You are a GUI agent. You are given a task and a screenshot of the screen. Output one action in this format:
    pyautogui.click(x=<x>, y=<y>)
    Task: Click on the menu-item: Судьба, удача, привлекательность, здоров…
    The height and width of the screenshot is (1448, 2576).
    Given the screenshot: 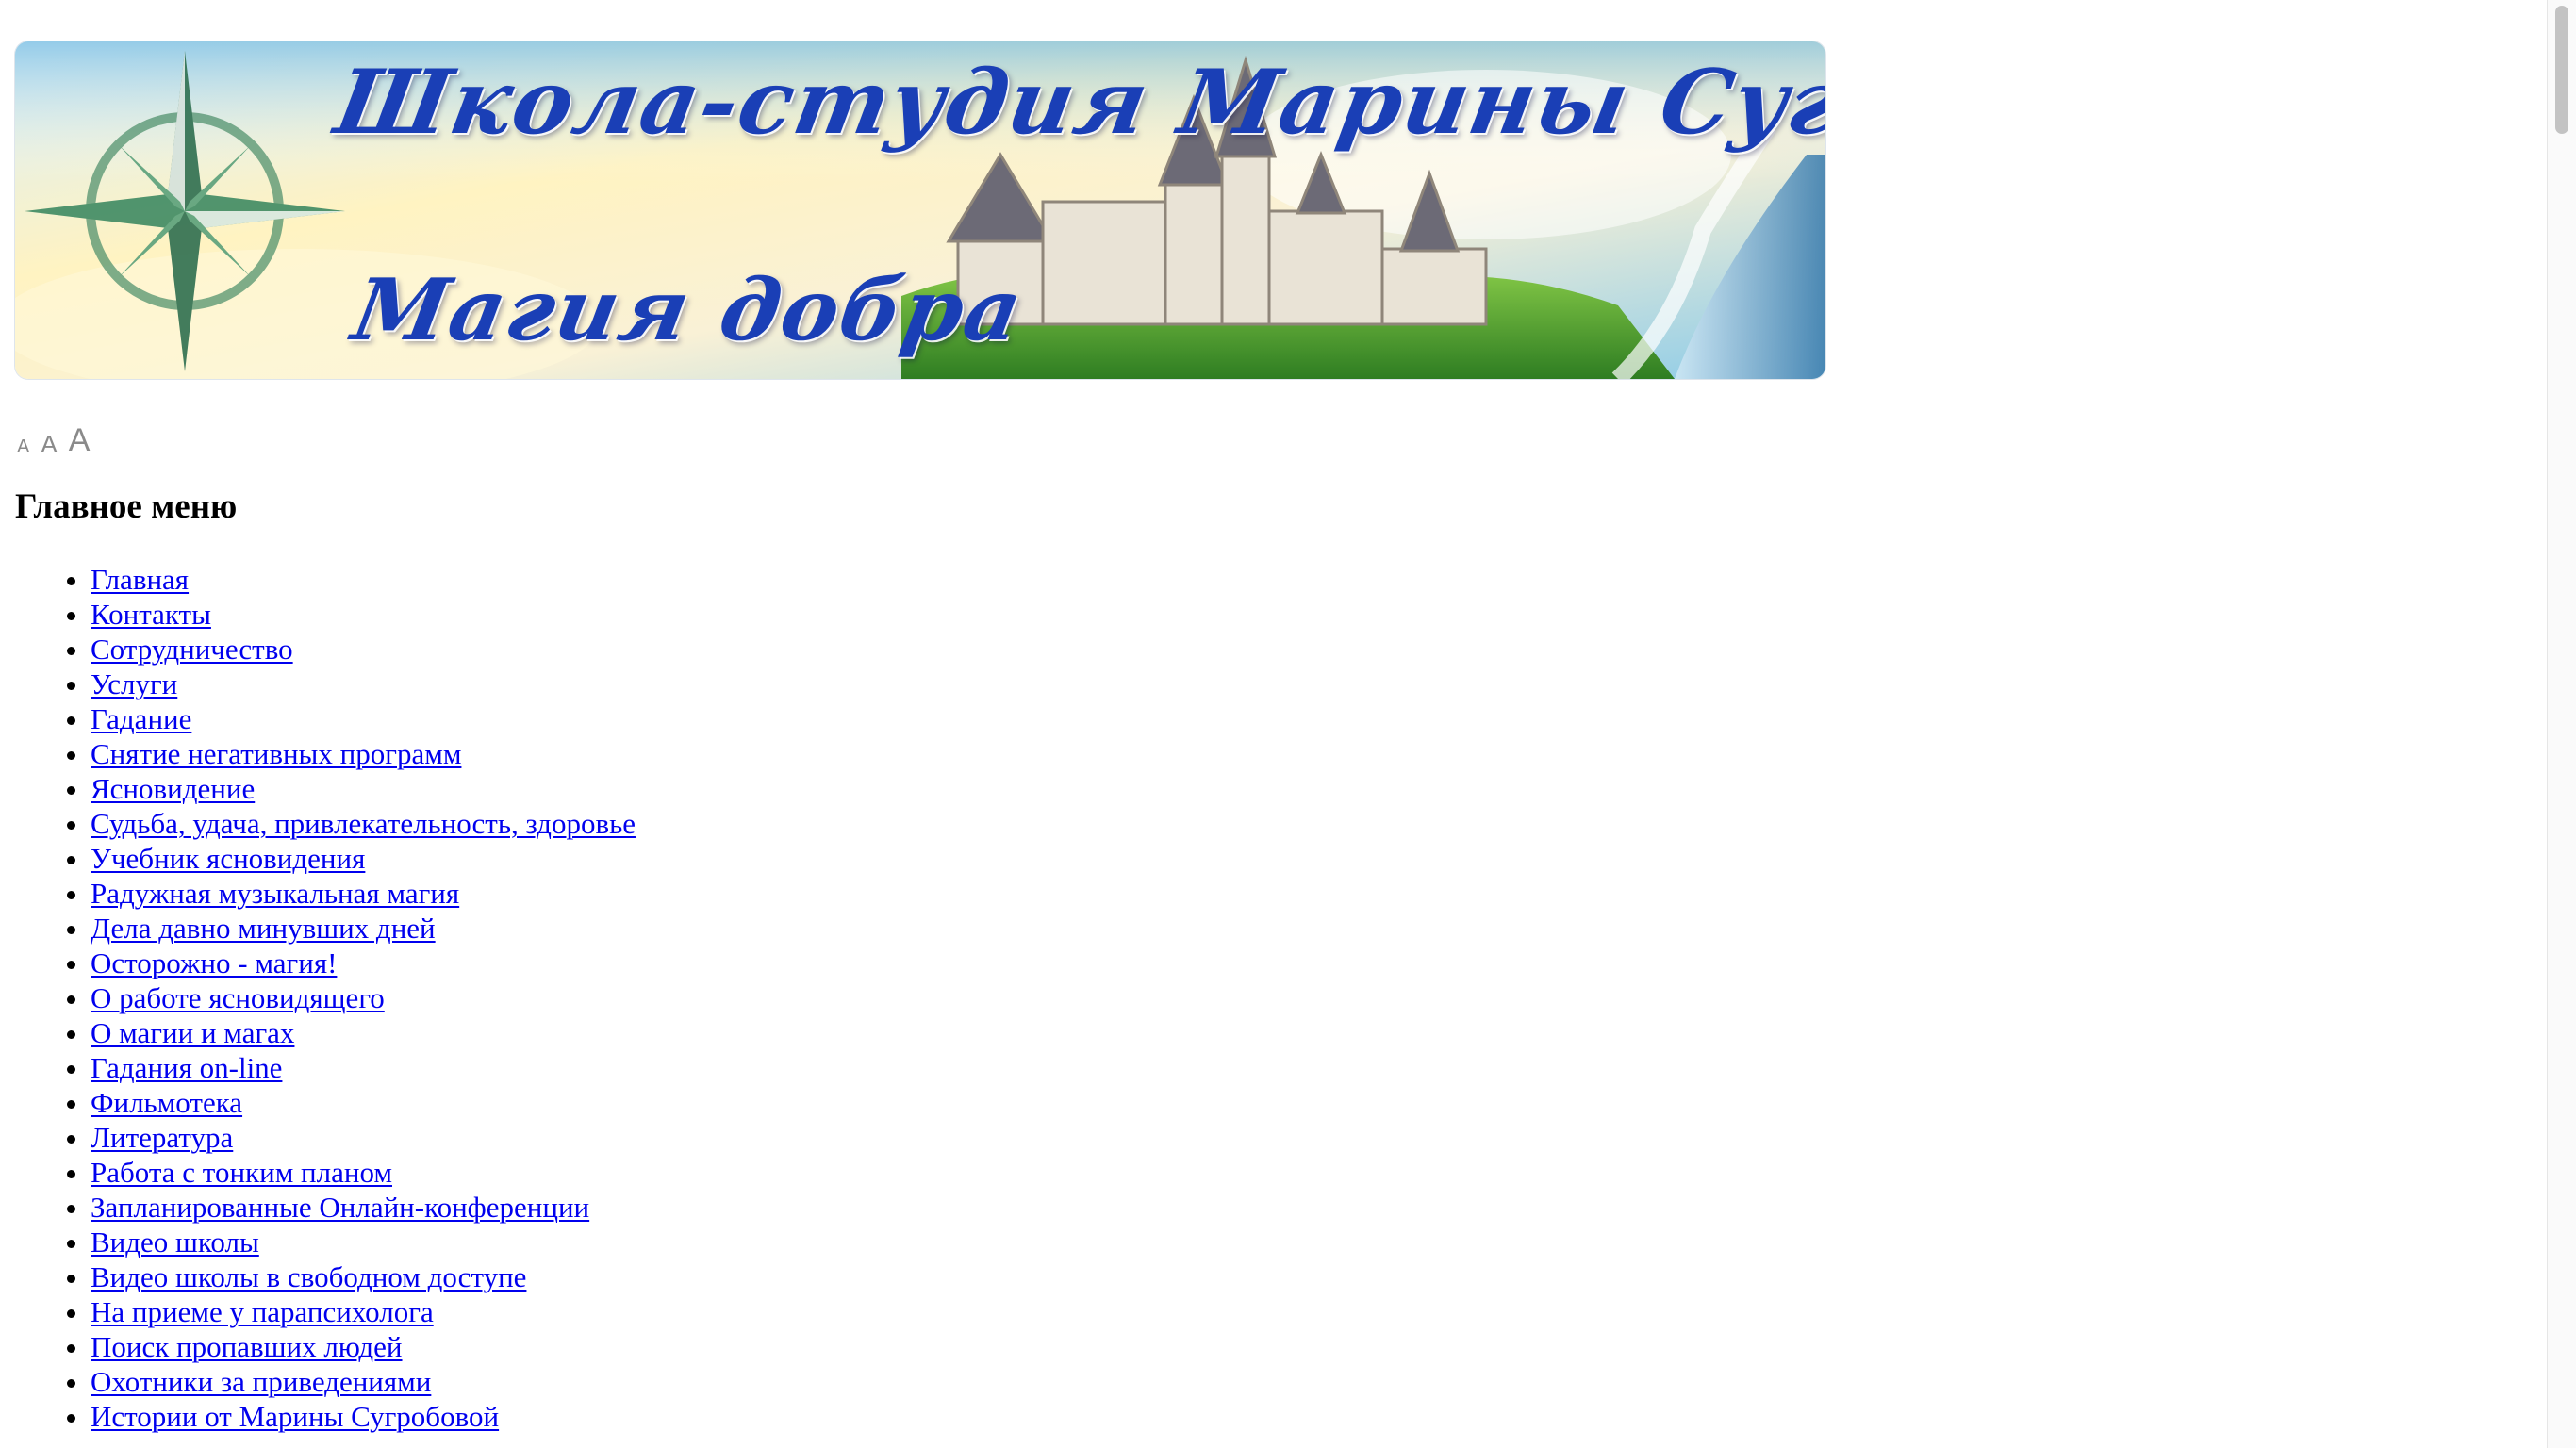 What is the action you would take?
    pyautogui.click(x=363, y=823)
    